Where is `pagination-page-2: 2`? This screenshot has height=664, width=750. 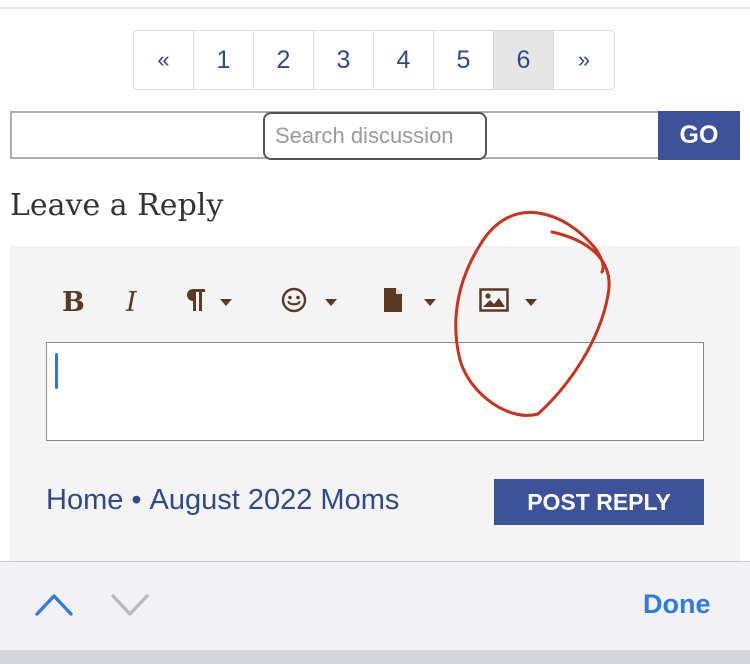 pagination-page-2: 2 is located at coordinates (284, 60).